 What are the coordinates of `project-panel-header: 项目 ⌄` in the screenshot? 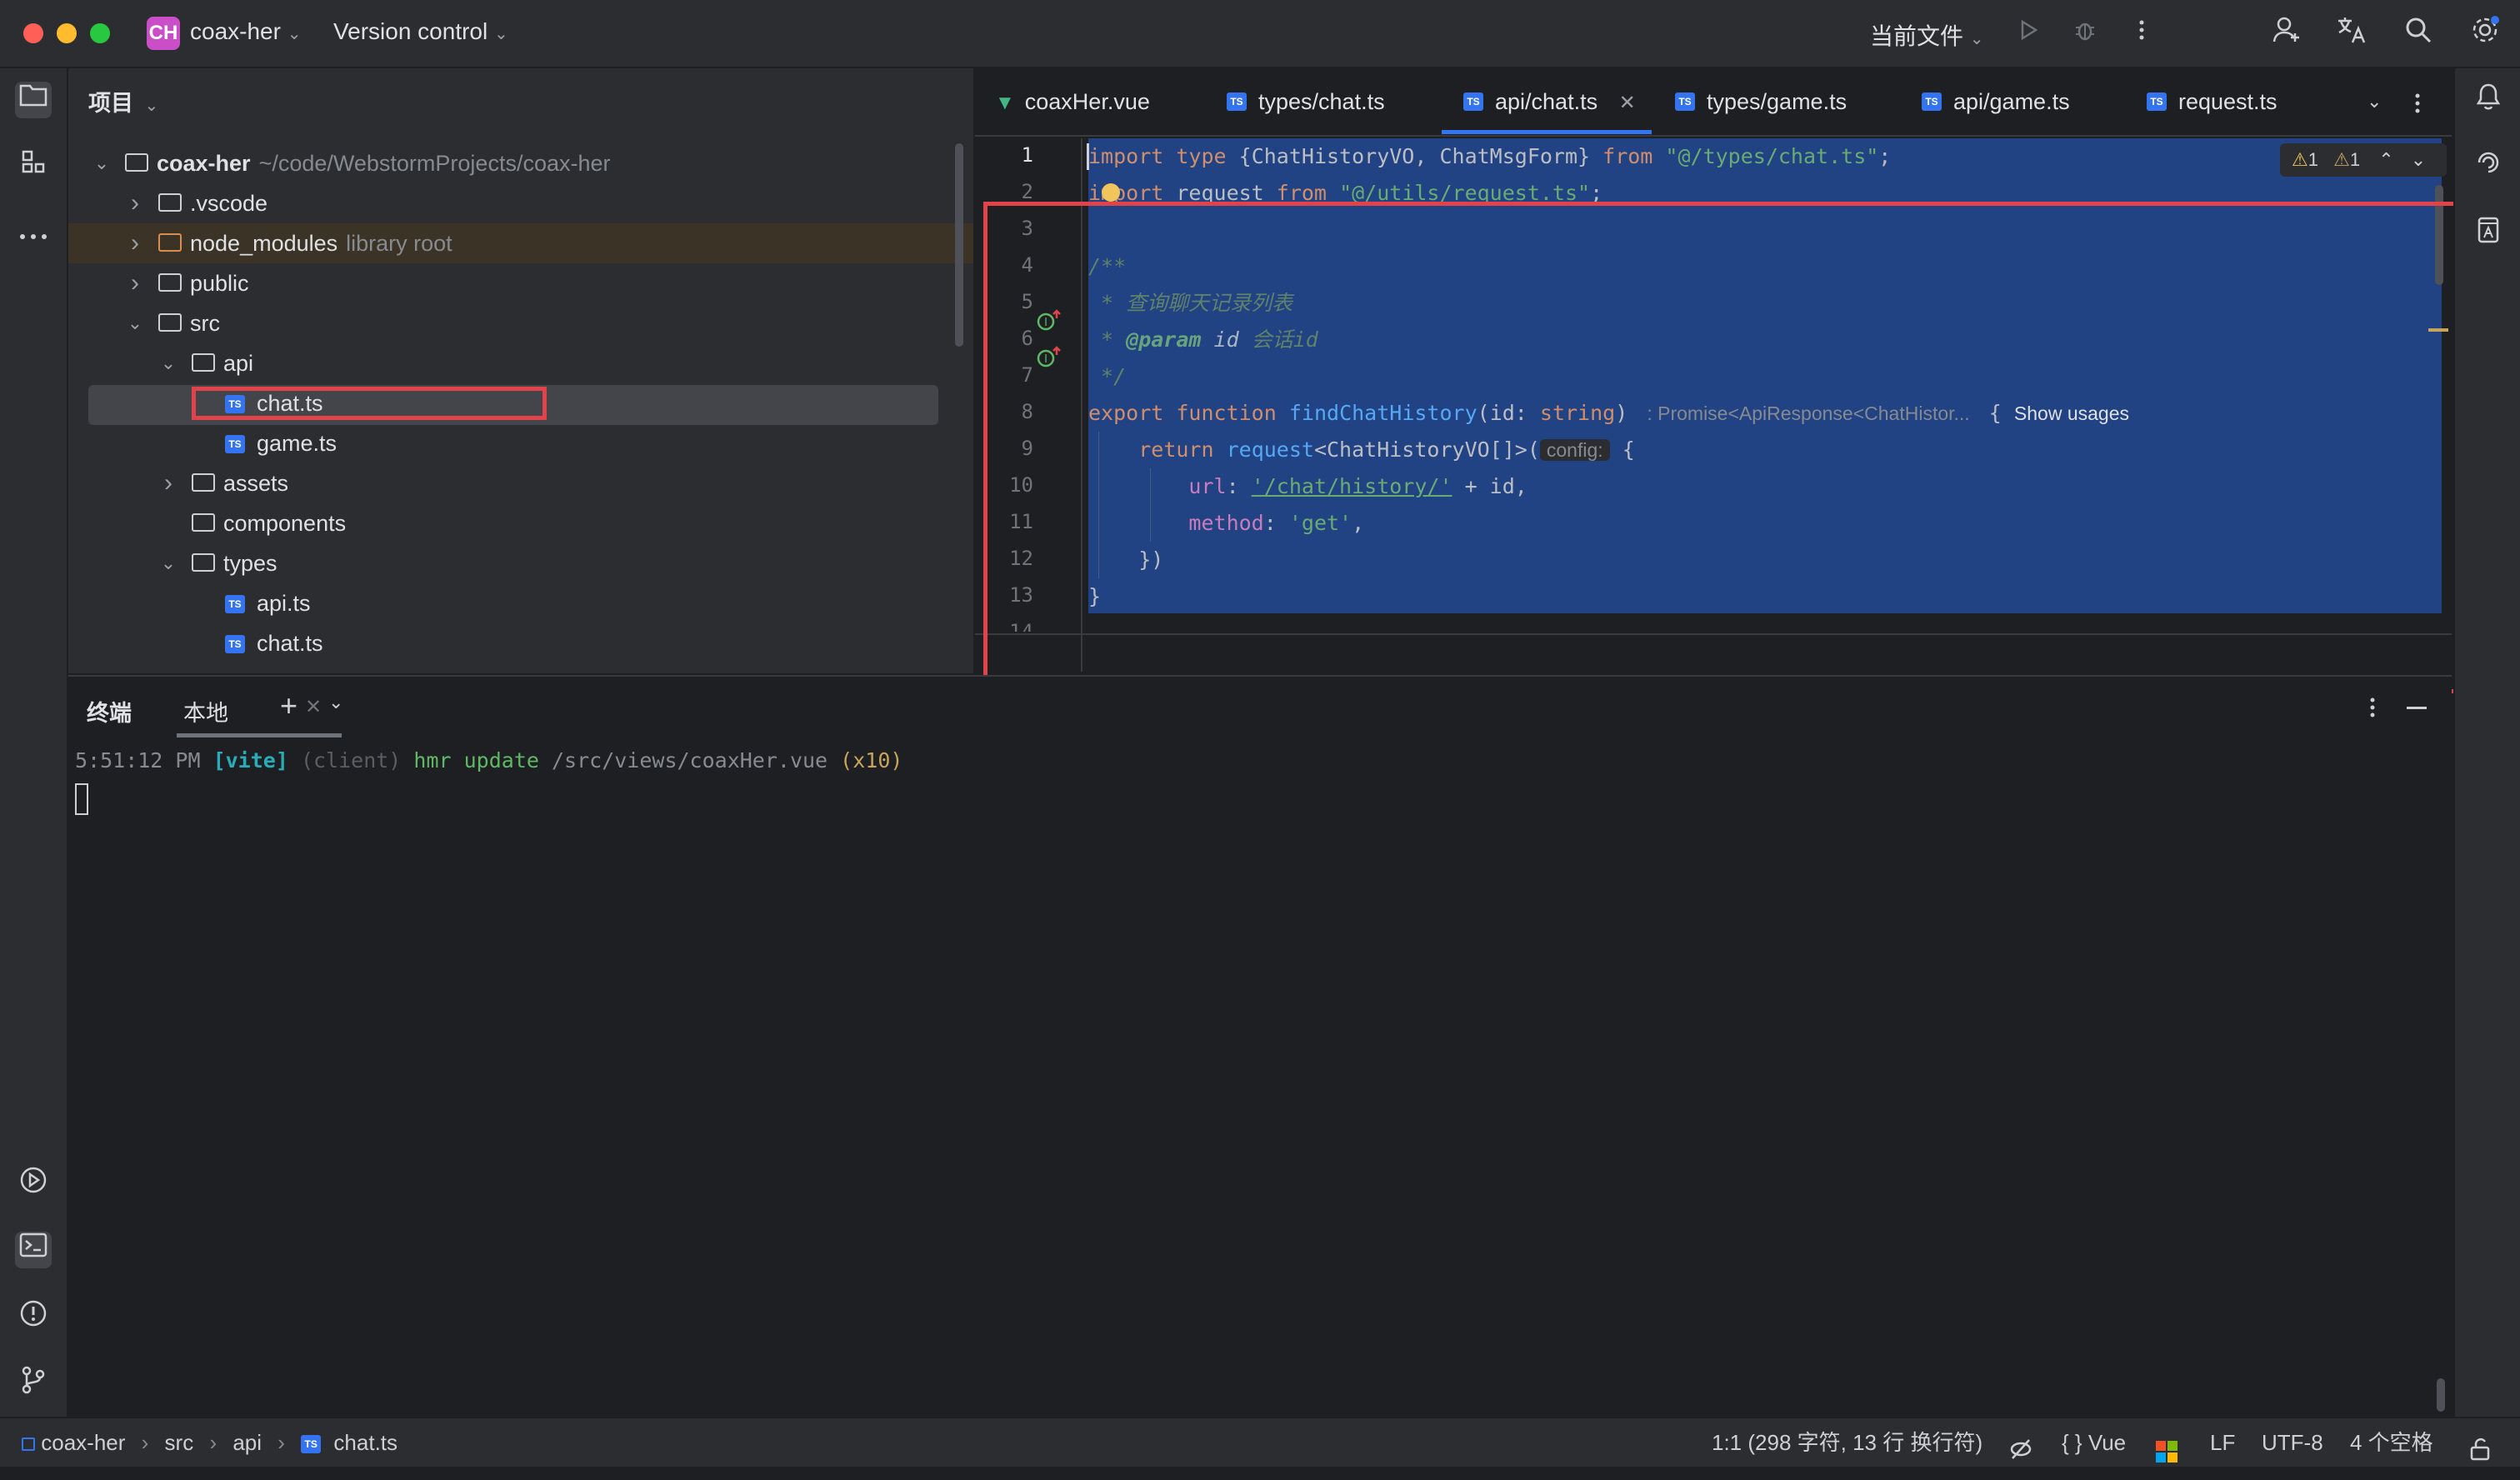 It's located at (123, 101).